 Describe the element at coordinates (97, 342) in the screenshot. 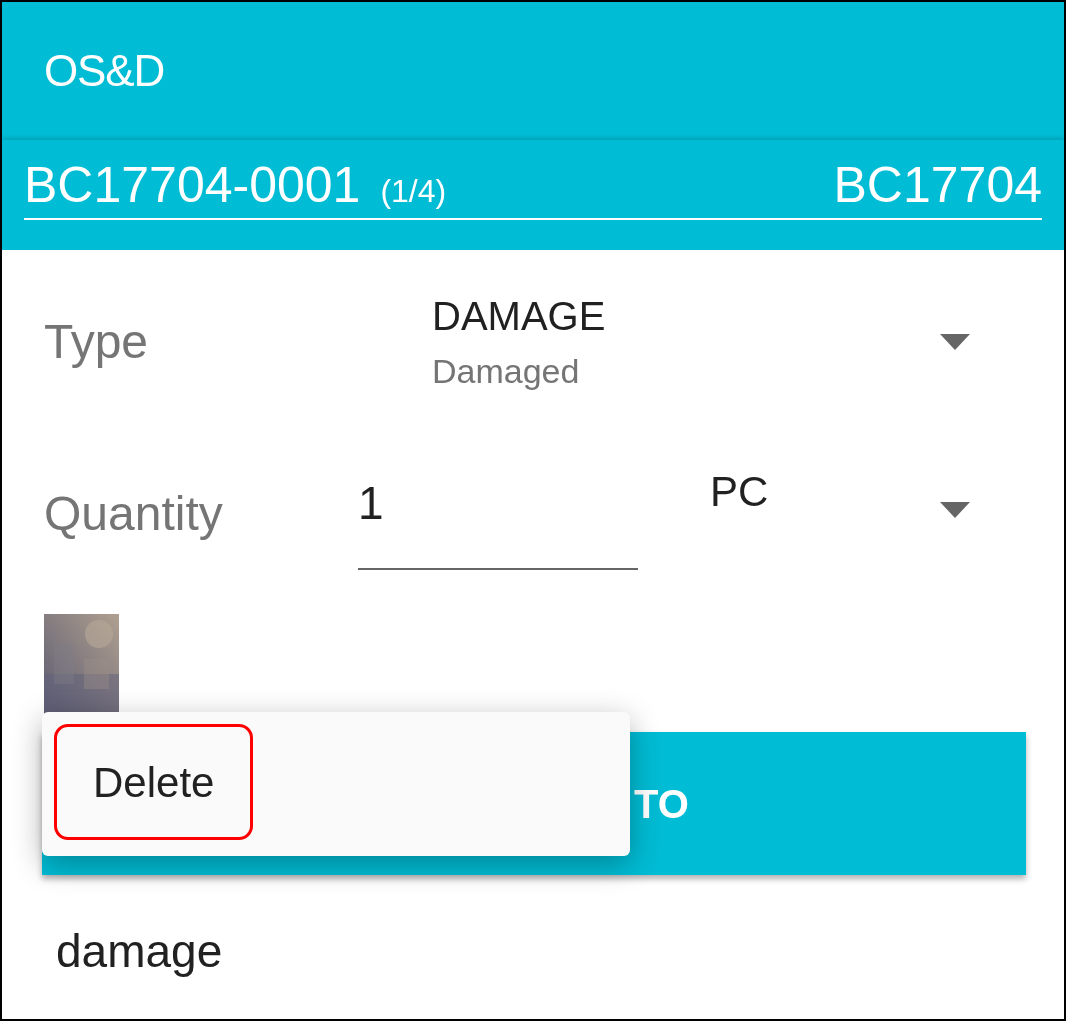

I see `type-label: Type` at that location.